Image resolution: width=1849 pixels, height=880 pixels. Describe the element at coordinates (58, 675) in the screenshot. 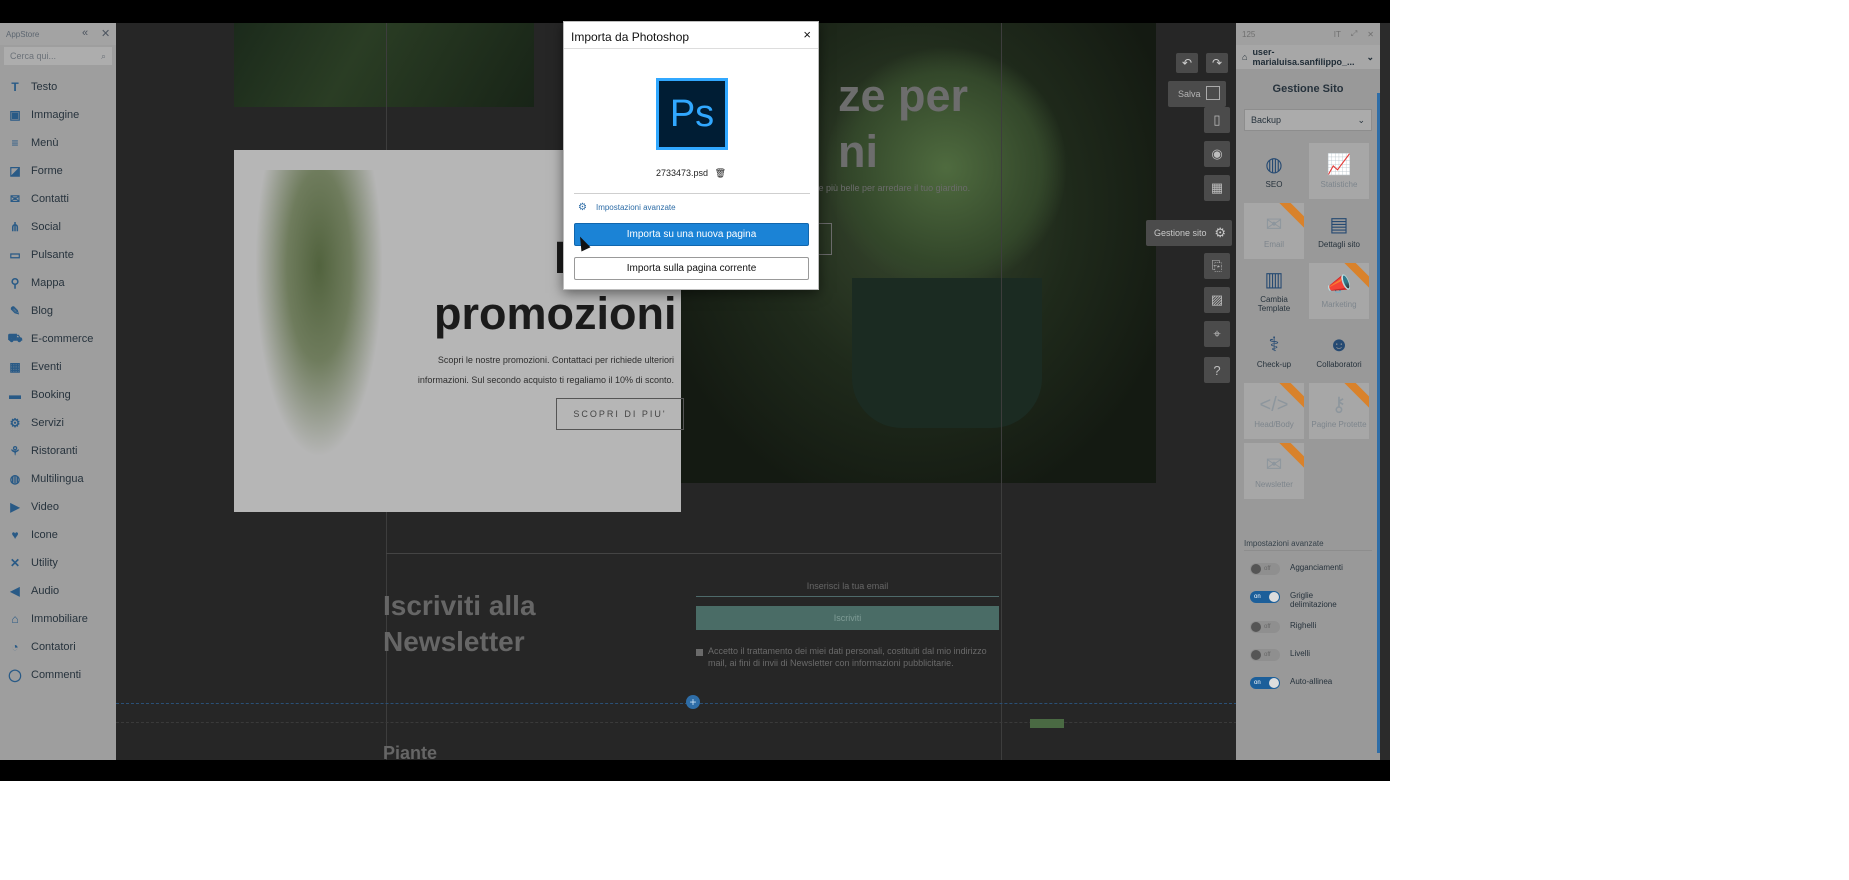

I see `sidebar-item-commenti: ◯ Commenti` at that location.